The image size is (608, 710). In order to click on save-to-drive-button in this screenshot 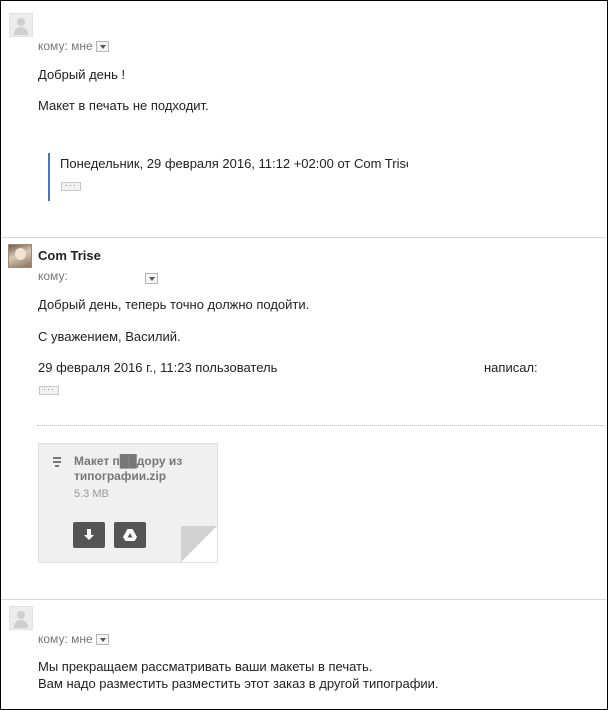, I will do `click(130, 535)`.